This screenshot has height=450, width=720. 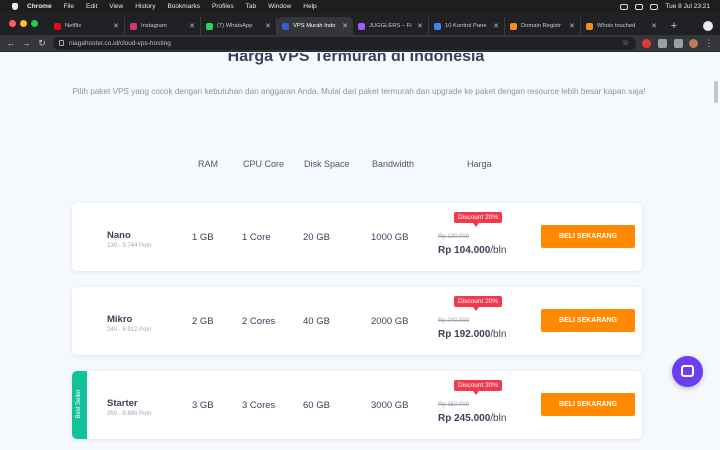 I want to click on minimize-window-button, so click(x=23, y=23).